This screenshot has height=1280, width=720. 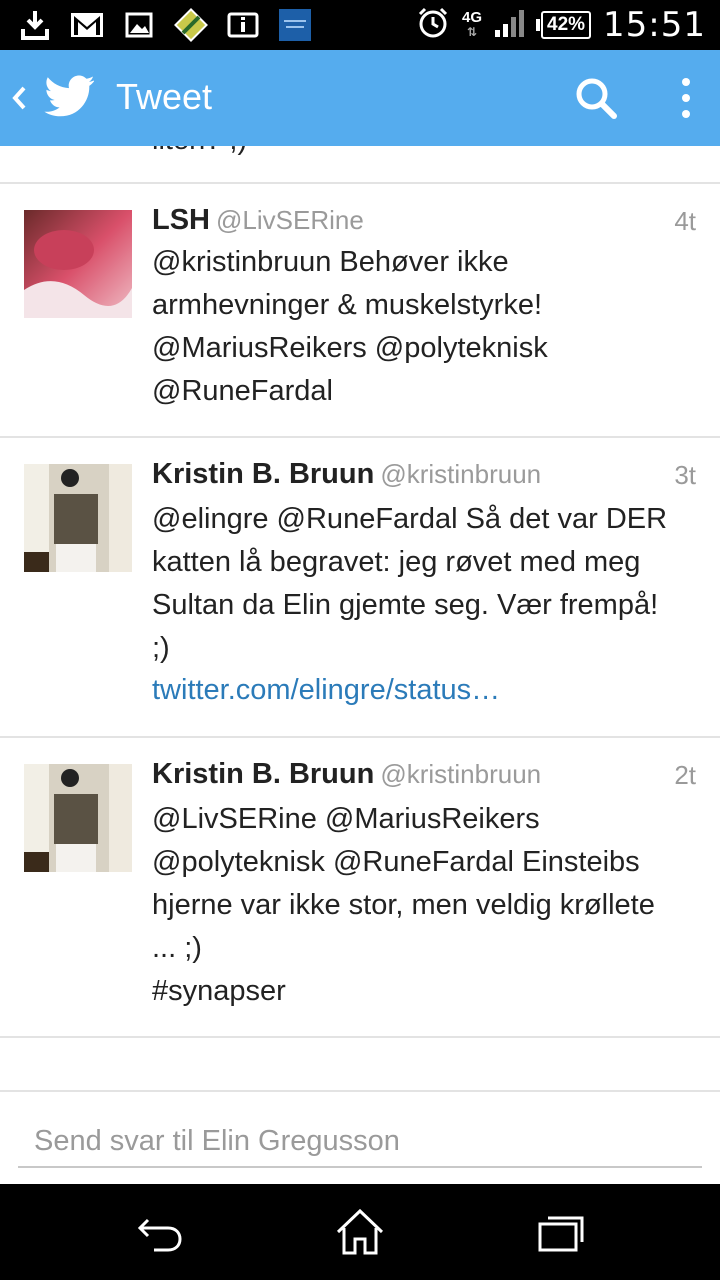 What do you see at coordinates (424, 224) in the screenshot?
I see `tweet-header: LSH @LivSERine 4t` at bounding box center [424, 224].